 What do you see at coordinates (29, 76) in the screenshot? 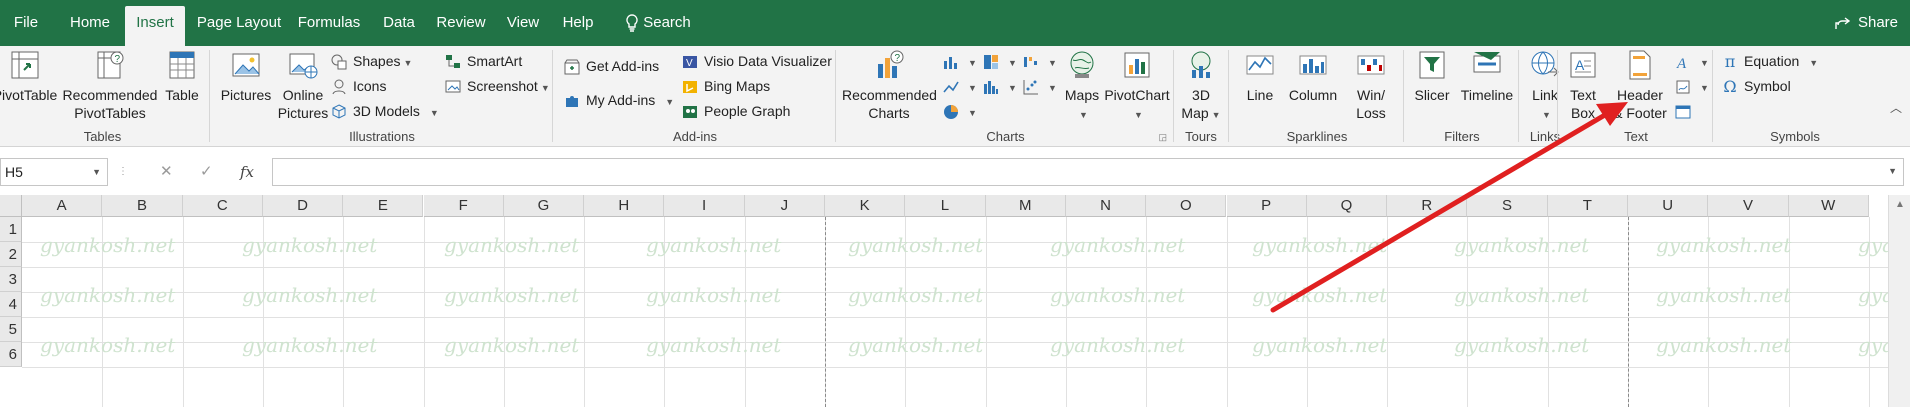
I see `pivottable-button: PivotTable` at bounding box center [29, 76].